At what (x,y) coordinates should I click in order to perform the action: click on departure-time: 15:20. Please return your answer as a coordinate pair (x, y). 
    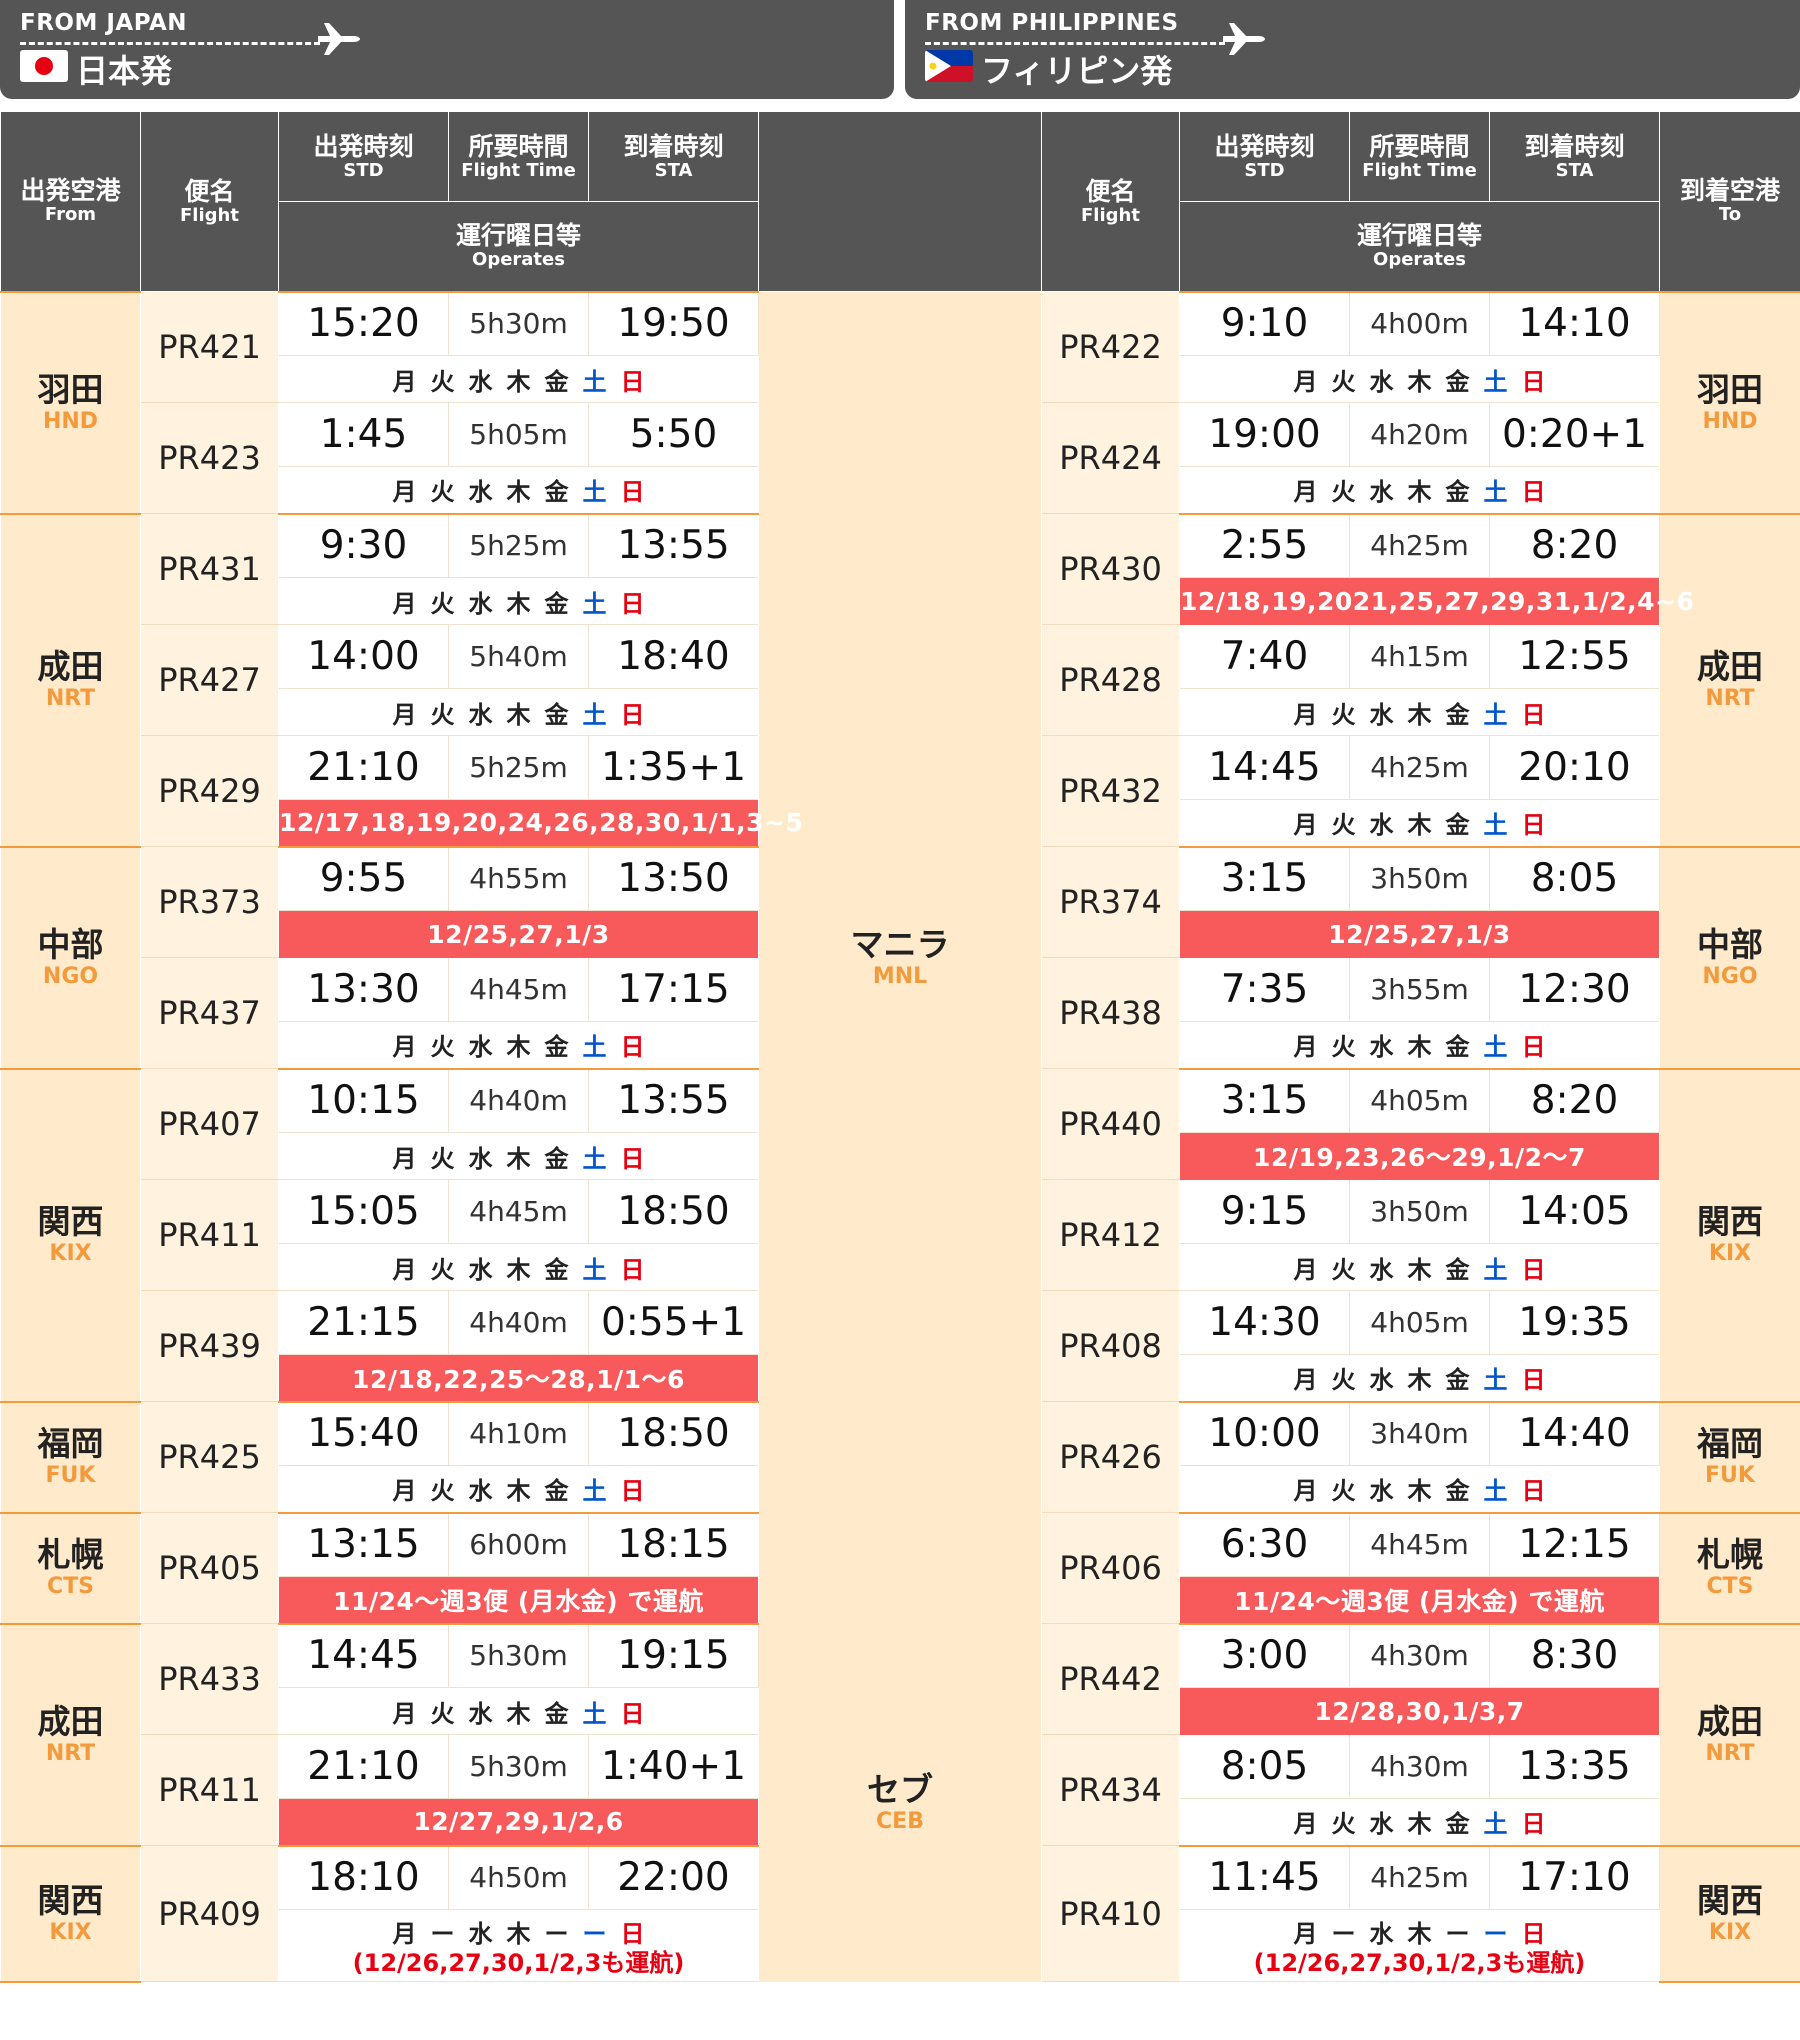
    Looking at the image, I should click on (363, 323).